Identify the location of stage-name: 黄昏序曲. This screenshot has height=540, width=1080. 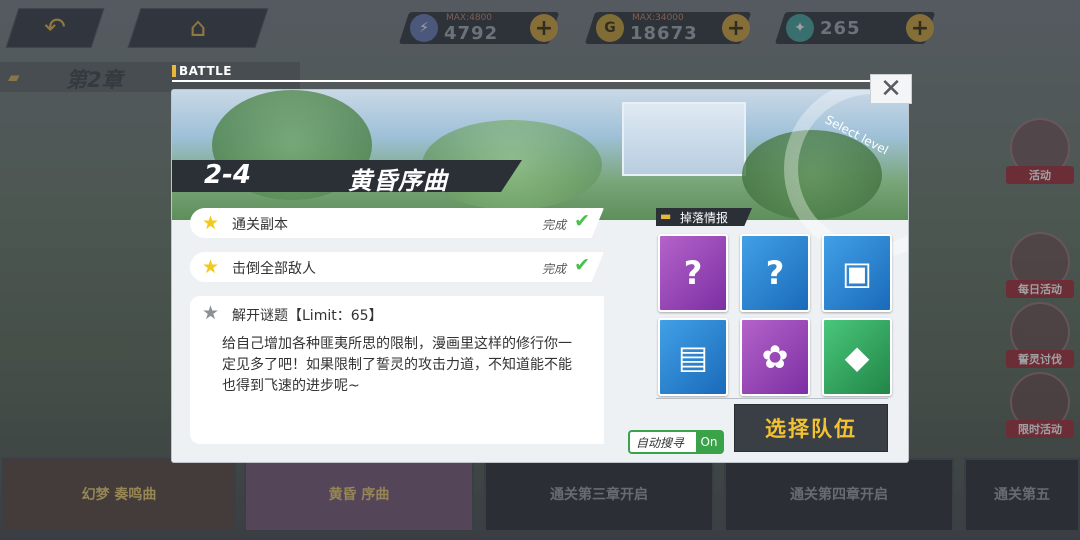
(398, 181).